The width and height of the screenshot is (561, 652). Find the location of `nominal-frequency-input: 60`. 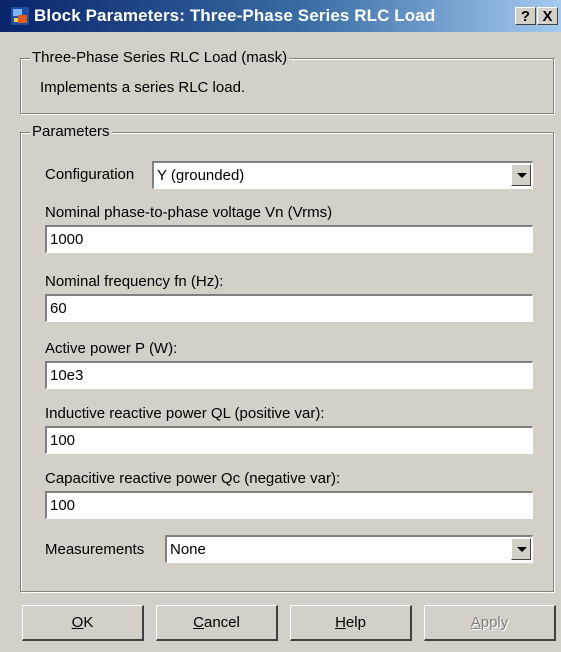

nominal-frequency-input: 60 is located at coordinates (289, 308).